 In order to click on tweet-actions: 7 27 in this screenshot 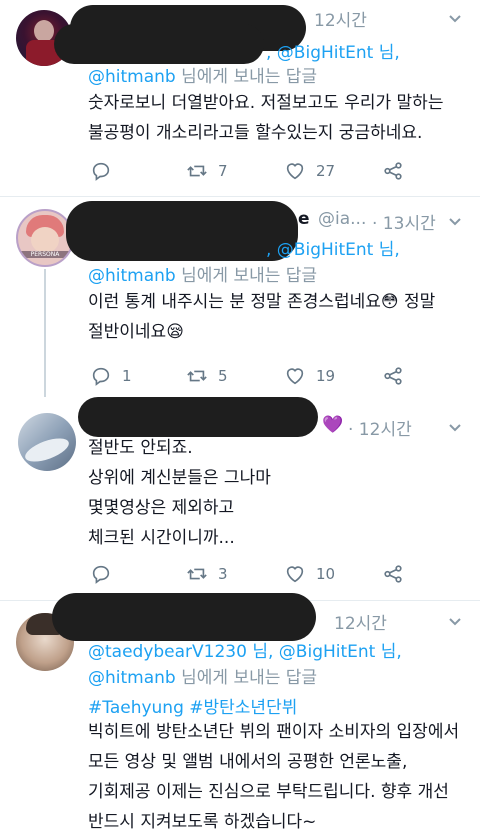, I will do `click(240, 172)`.